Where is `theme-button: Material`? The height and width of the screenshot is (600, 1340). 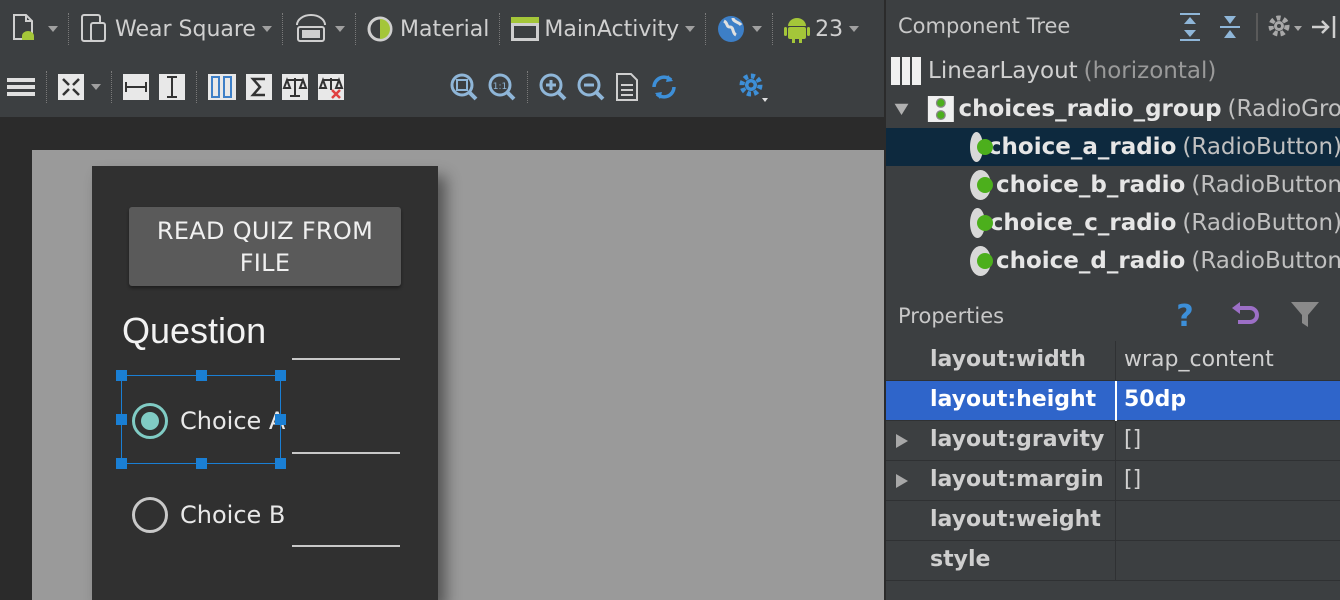 theme-button: Material is located at coordinates (427, 29).